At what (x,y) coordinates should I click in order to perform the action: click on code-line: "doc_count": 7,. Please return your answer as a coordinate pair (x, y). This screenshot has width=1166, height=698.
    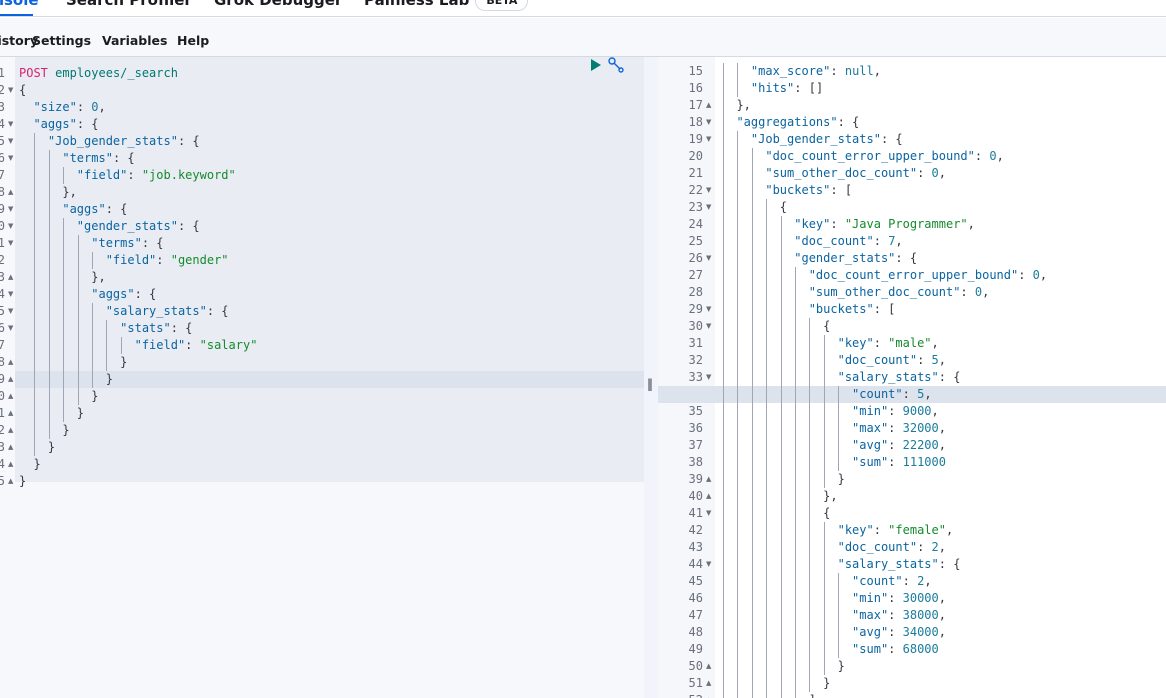
    Looking at the image, I should click on (848, 241).